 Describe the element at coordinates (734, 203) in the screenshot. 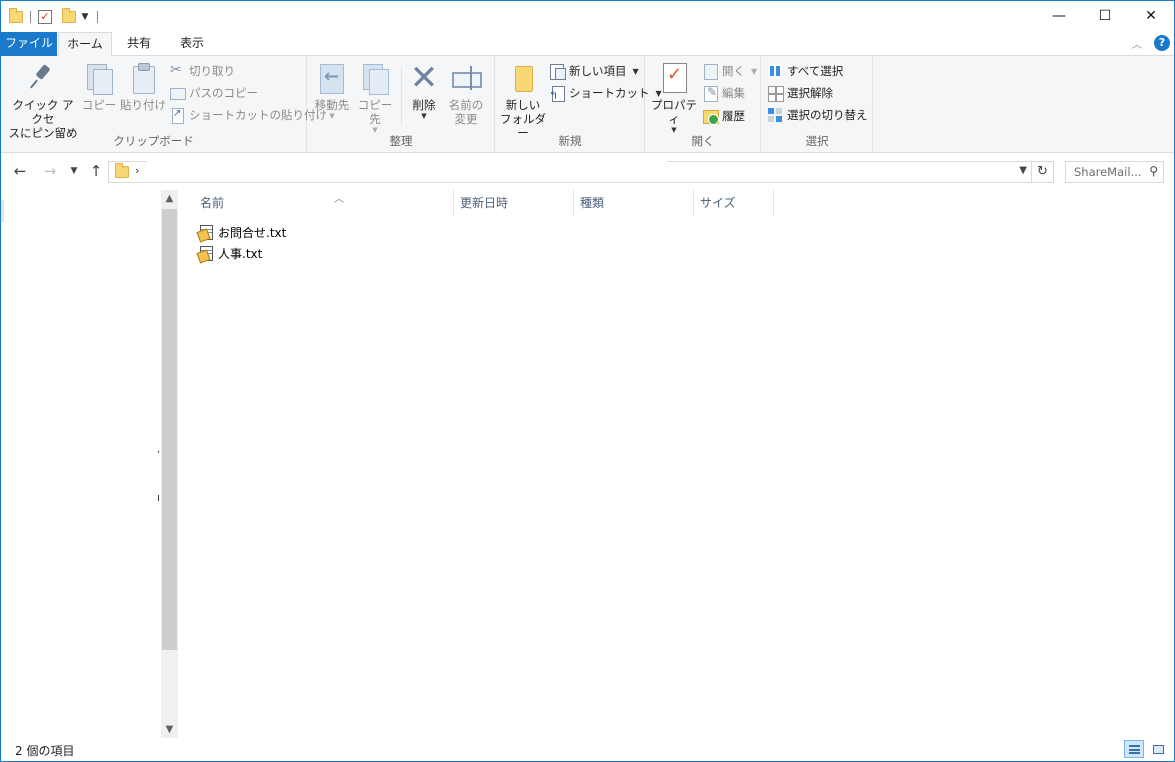

I see `column-size: サイズ` at that location.